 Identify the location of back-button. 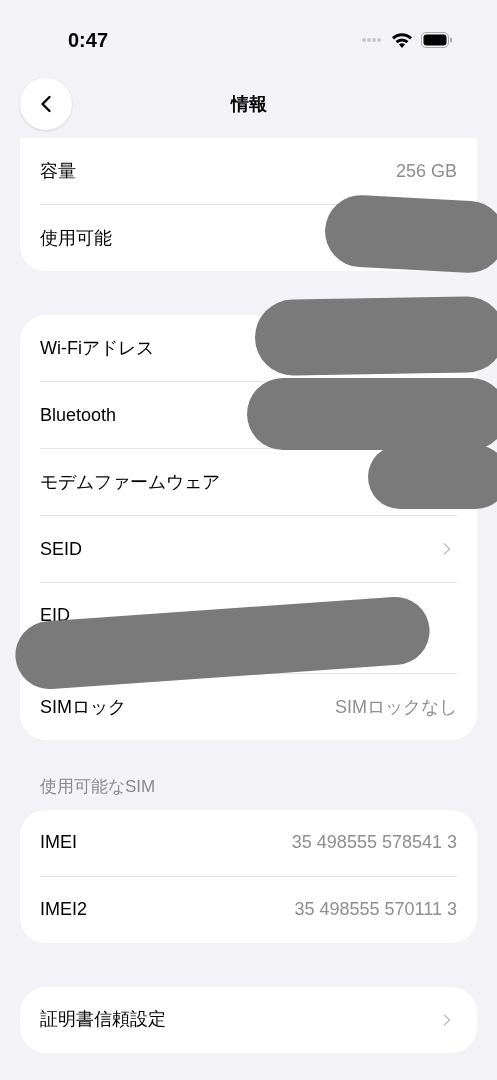
(46, 104).